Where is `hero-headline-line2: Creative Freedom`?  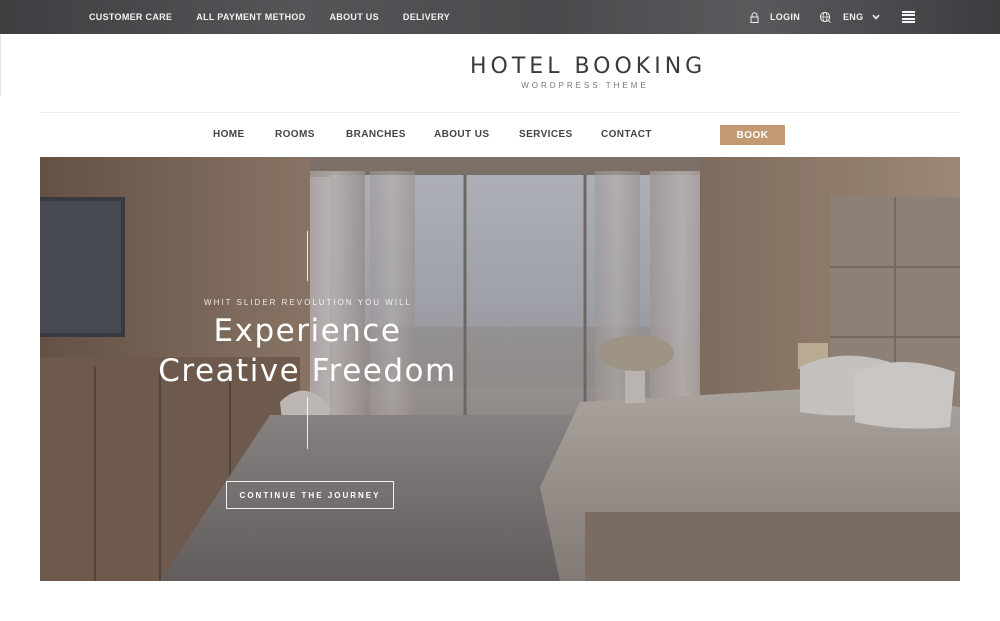 hero-headline-line2: Creative Freedom is located at coordinates (307, 371).